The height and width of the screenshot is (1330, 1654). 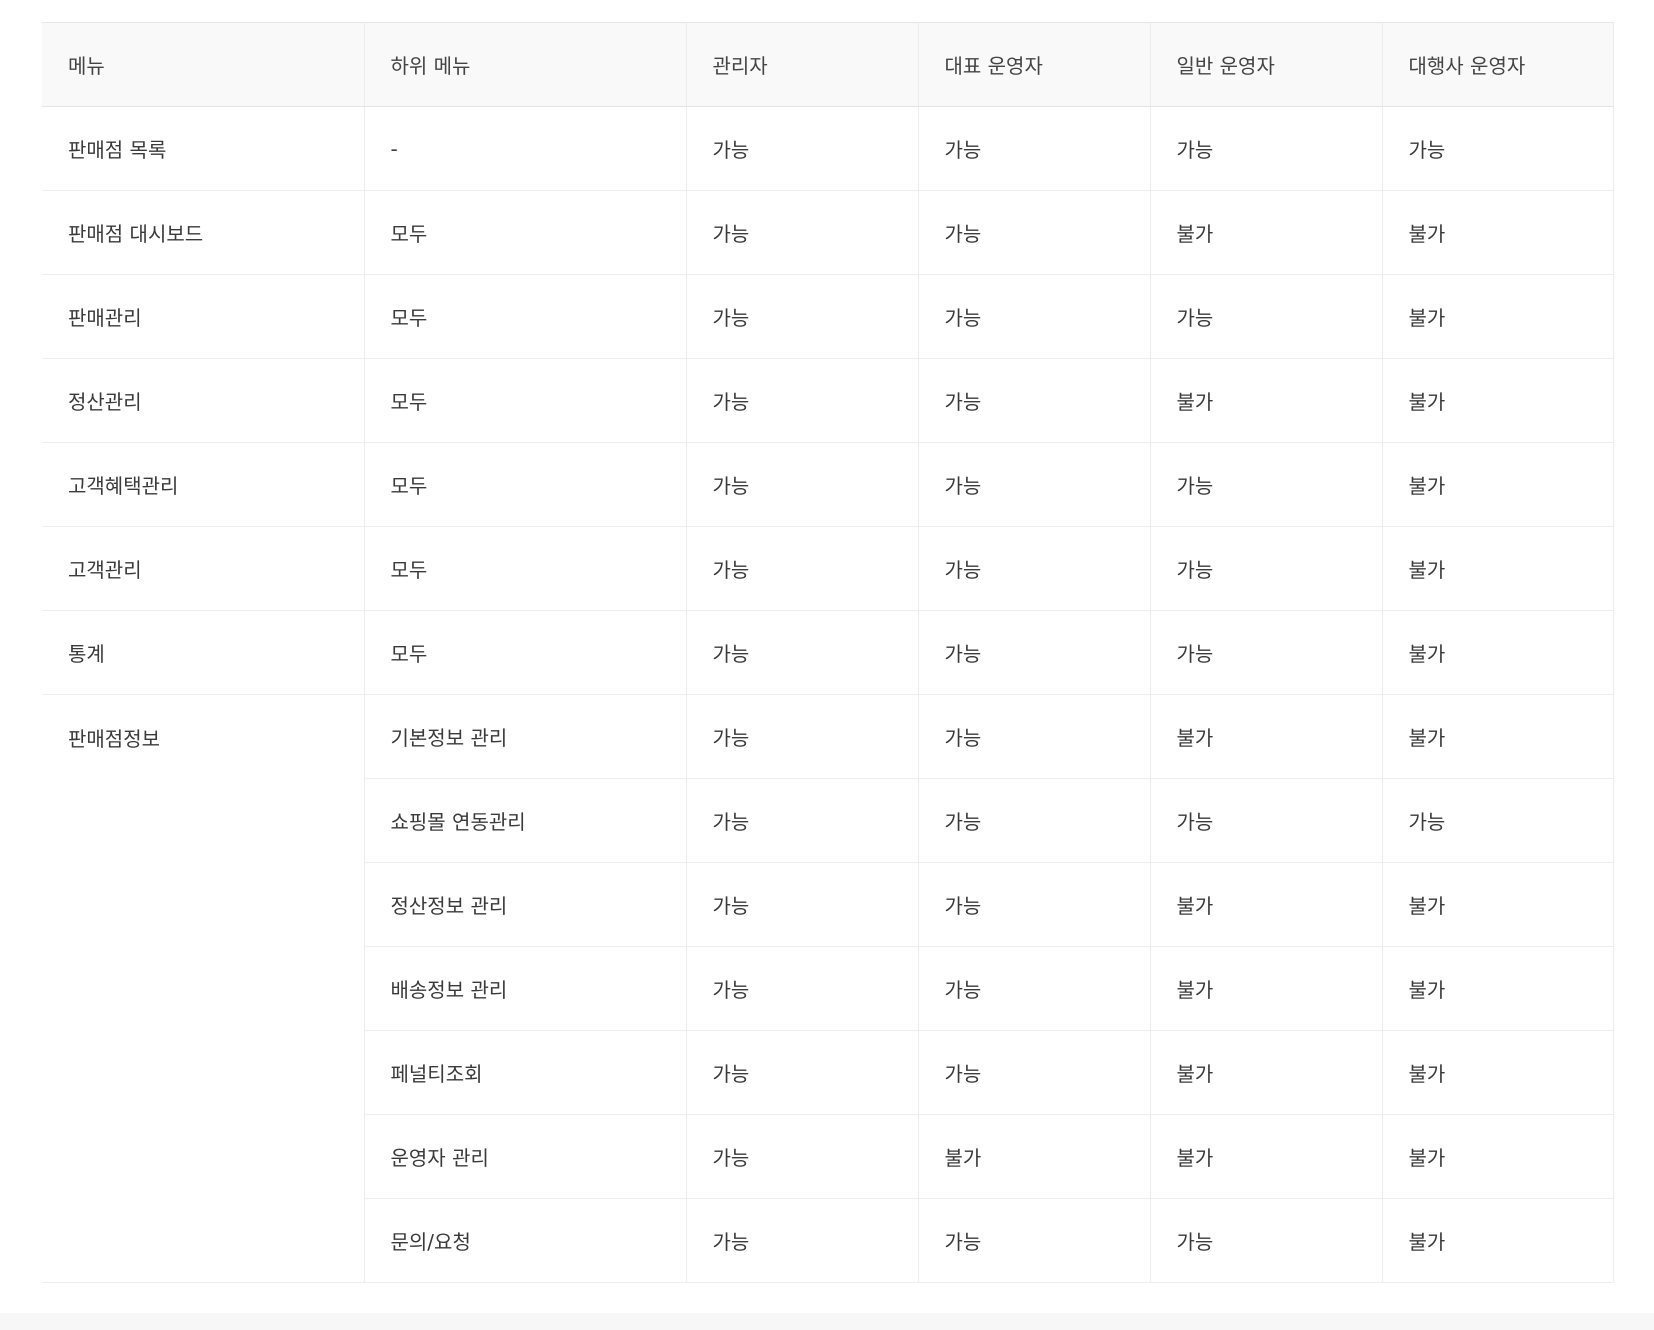 I want to click on page-bottom-strip, so click(x=827, y=1321).